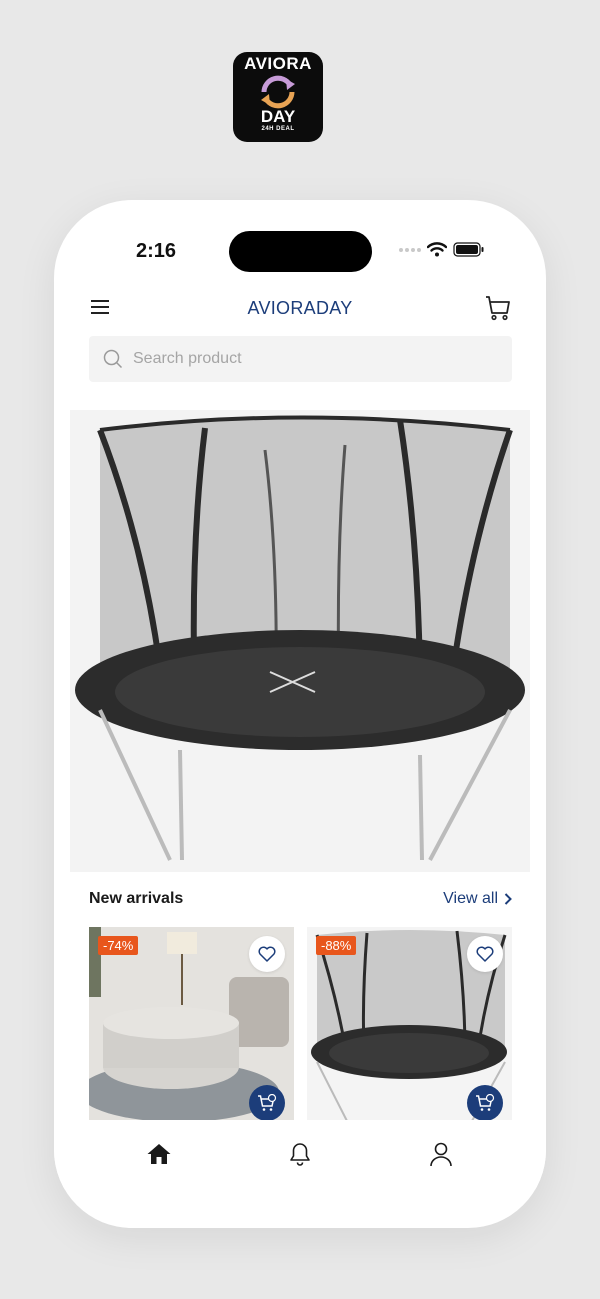 This screenshot has height=1299, width=600. I want to click on dynamic-island, so click(300, 251).